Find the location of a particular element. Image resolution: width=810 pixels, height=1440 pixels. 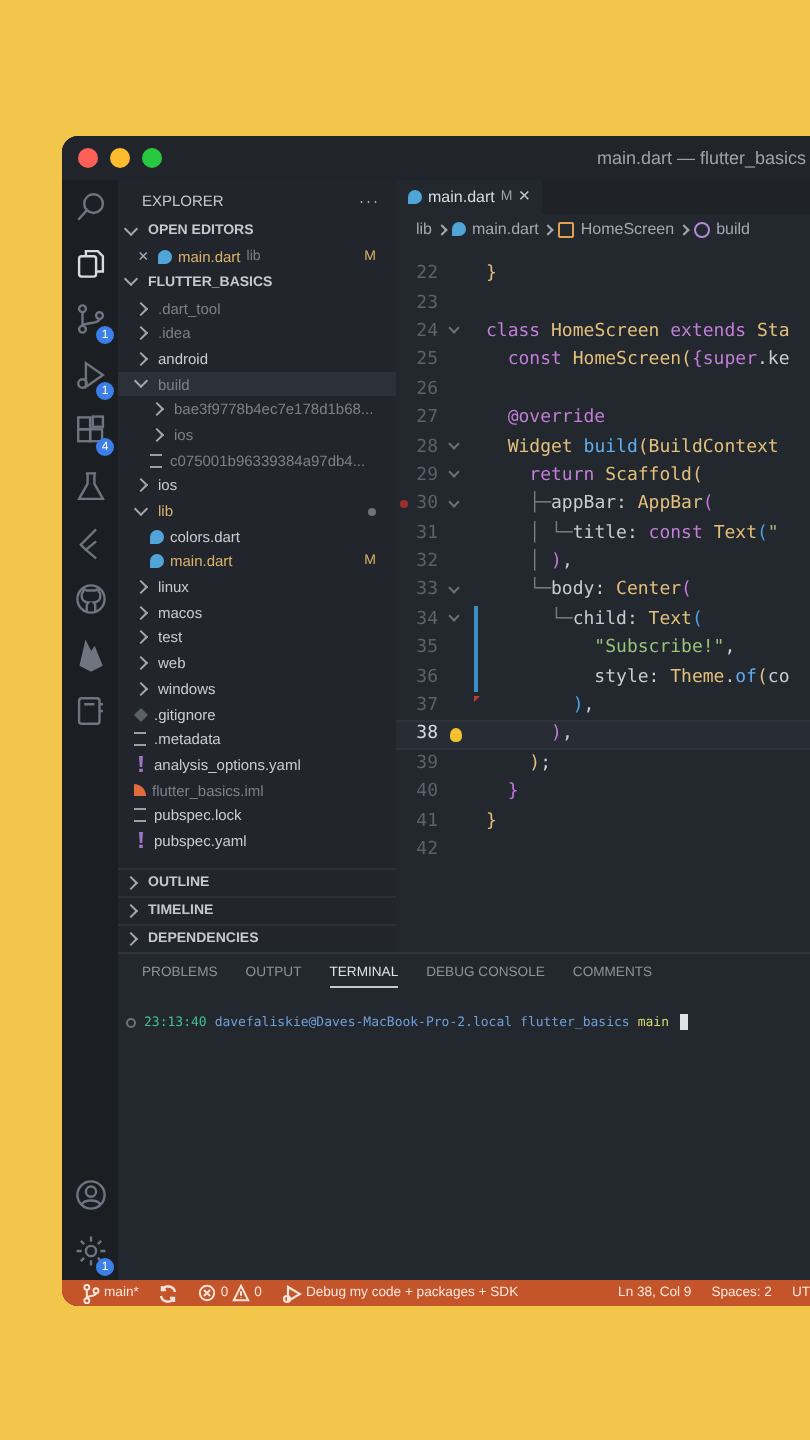

lightbulb-icon is located at coordinates (456, 734).